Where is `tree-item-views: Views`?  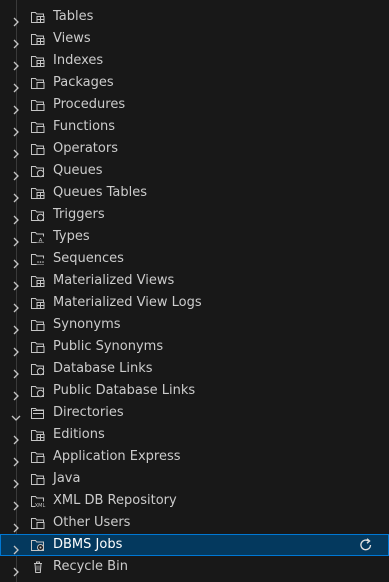 tree-item-views: Views is located at coordinates (194, 39).